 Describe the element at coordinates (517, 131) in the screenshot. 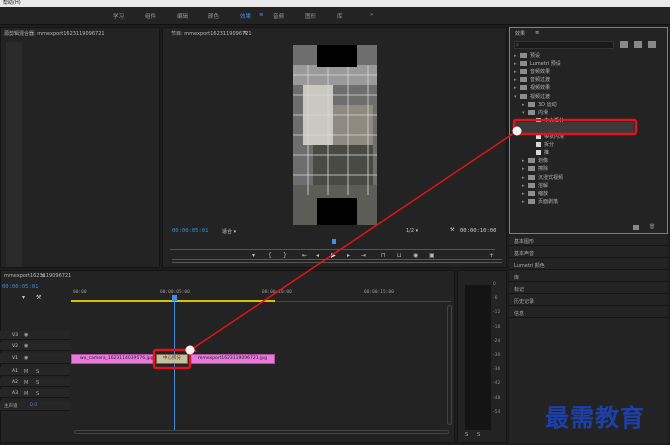

I see `drag-start-dot` at that location.